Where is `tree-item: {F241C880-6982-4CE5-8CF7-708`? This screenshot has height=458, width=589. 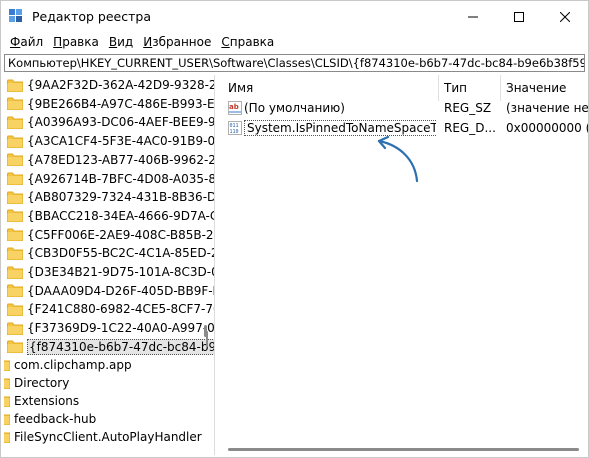 tree-item: {F241C880-6982-4CE5-8CF7-708 is located at coordinates (111, 309).